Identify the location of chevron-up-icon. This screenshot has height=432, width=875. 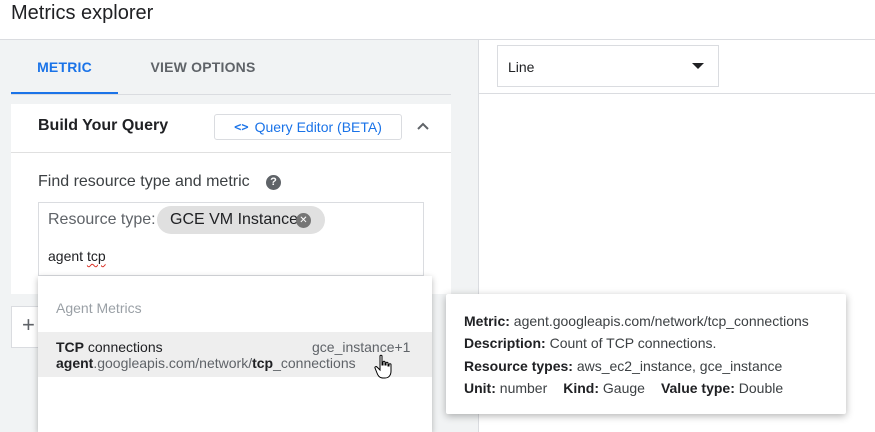
(423, 127).